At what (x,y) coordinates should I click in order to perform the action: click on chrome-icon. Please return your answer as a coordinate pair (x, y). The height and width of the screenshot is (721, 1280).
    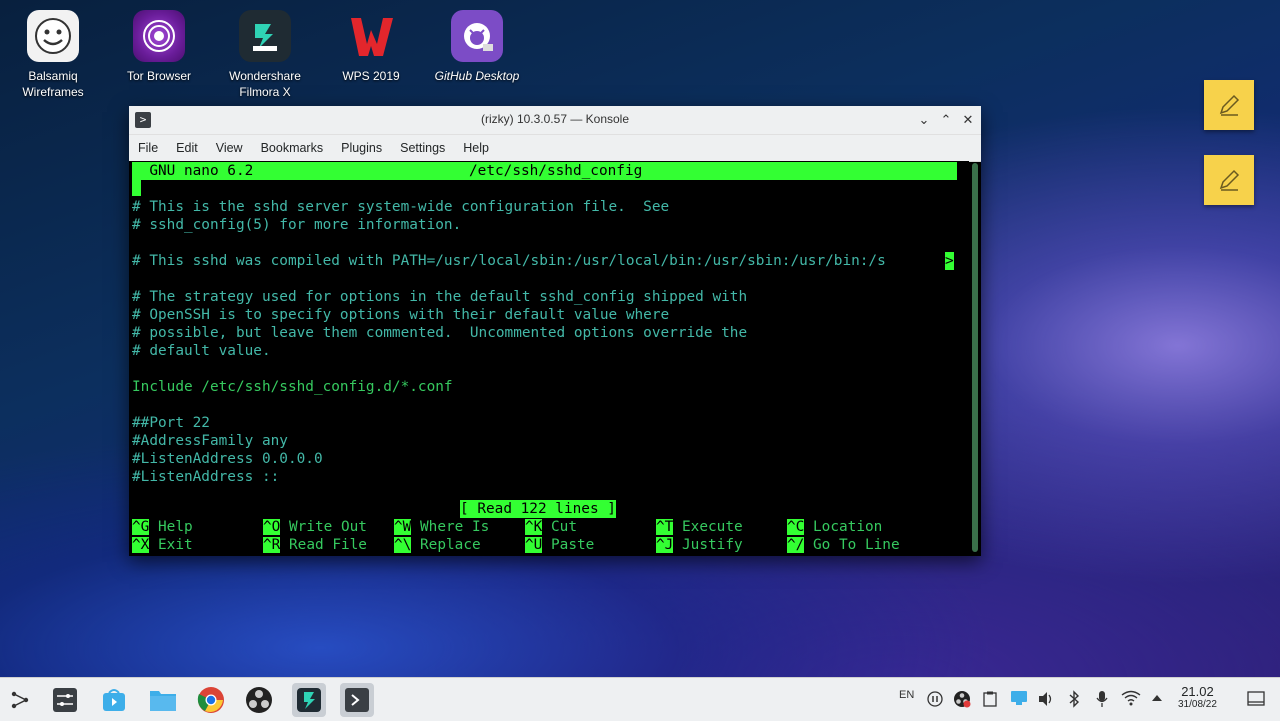
    Looking at the image, I should click on (210, 700).